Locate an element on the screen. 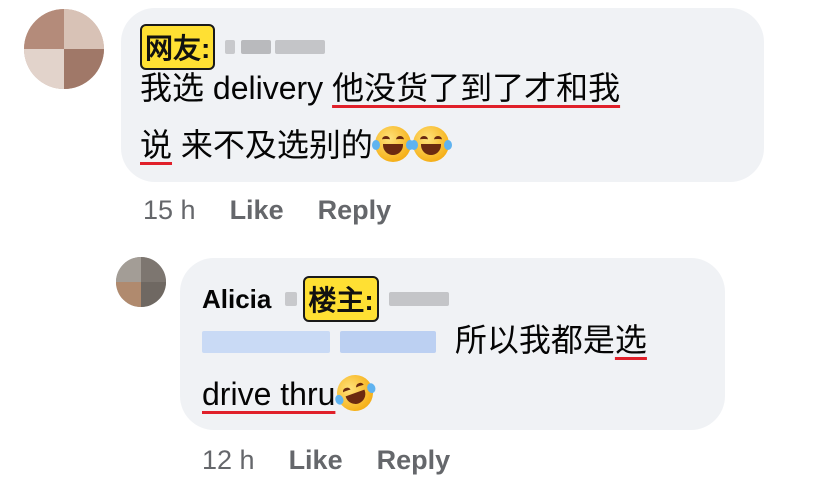  comment-text-underlined: drive thru is located at coordinates (269, 394).